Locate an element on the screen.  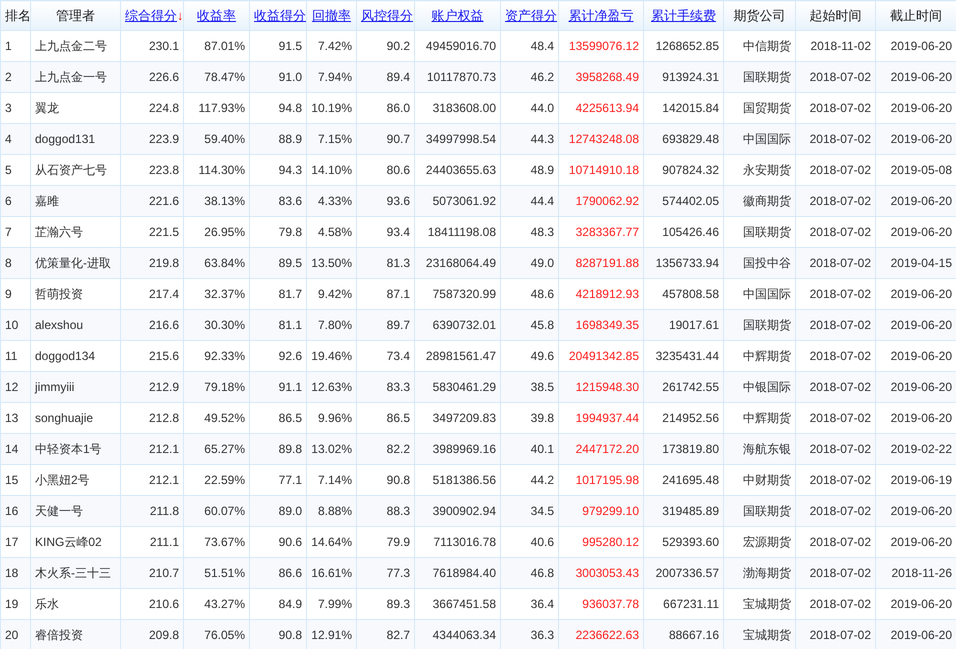
sort-arrow: ↓ is located at coordinates (180, 15).